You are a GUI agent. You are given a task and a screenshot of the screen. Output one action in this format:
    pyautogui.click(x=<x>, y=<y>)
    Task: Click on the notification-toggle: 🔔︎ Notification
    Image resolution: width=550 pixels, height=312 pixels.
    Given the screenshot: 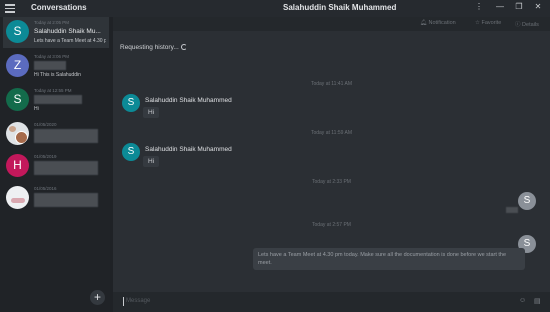 What is the action you would take?
    pyautogui.click(x=438, y=23)
    